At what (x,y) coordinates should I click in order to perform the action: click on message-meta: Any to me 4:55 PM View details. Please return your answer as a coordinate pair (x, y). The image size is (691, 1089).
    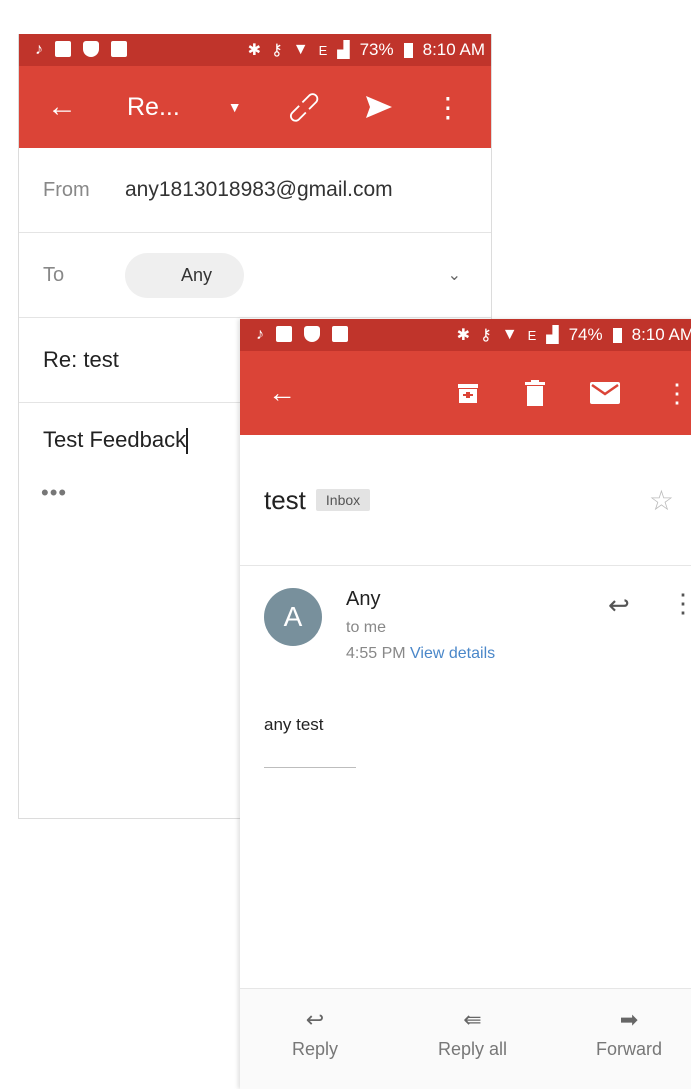
    Looking at the image, I should click on (420, 625).